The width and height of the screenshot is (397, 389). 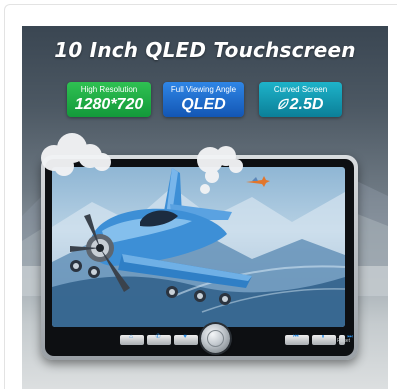 I want to click on small-plane-icon, so click(x=258, y=181).